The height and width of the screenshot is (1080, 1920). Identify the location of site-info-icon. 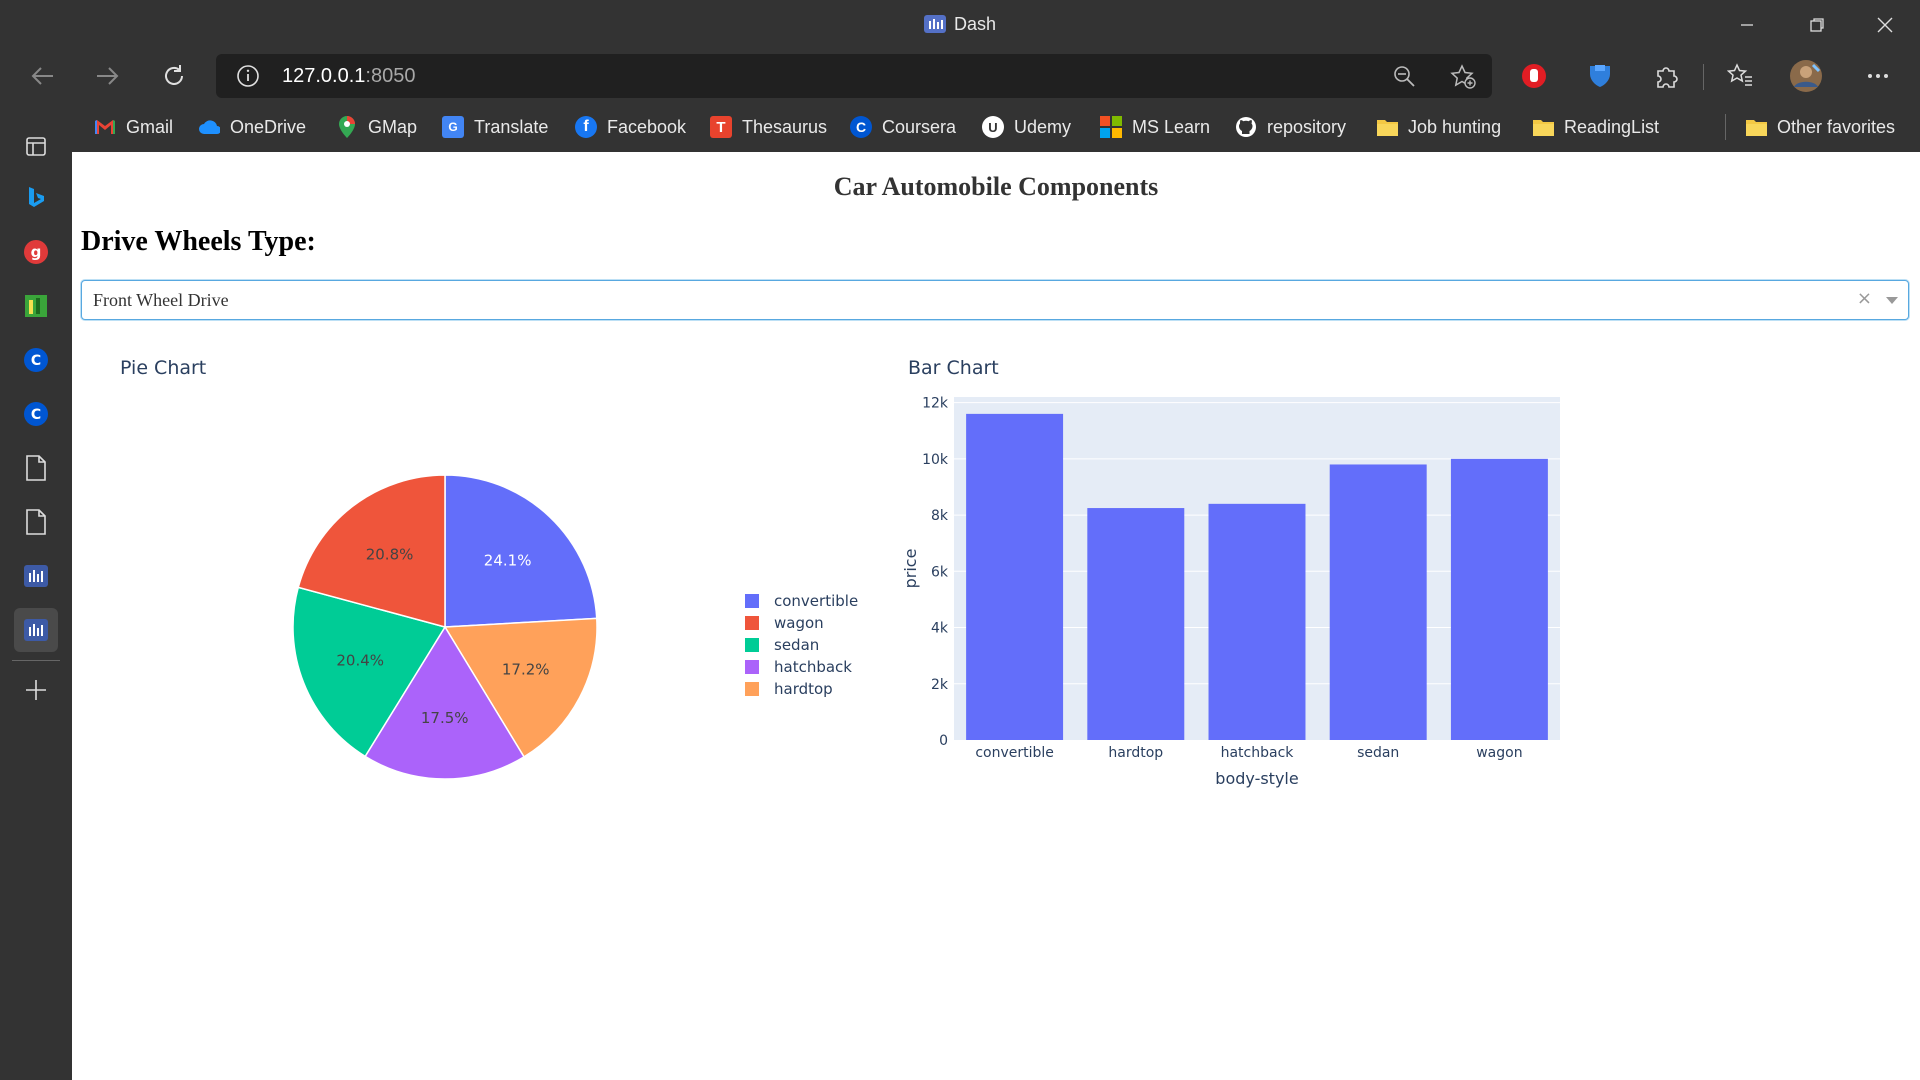
(248, 76).